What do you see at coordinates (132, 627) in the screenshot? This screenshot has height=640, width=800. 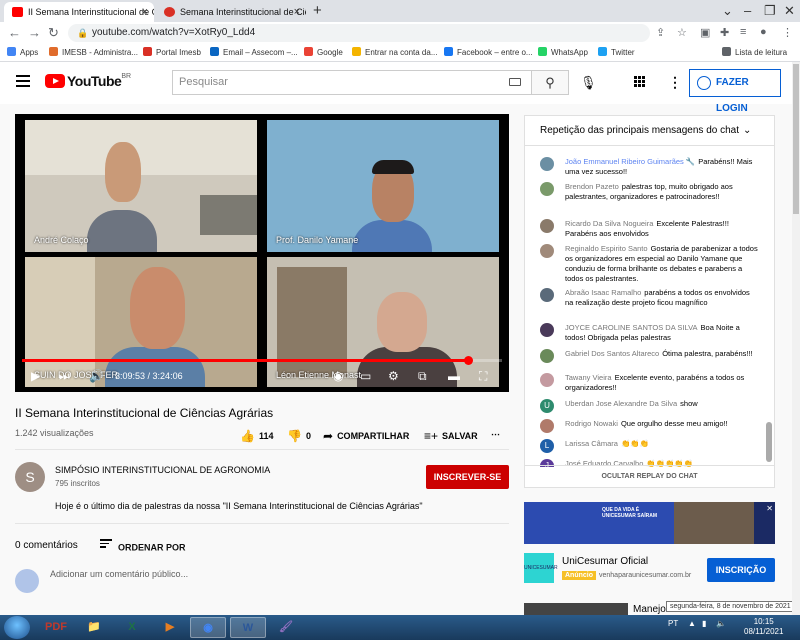 I see `taskbar-app-icon: X` at bounding box center [132, 627].